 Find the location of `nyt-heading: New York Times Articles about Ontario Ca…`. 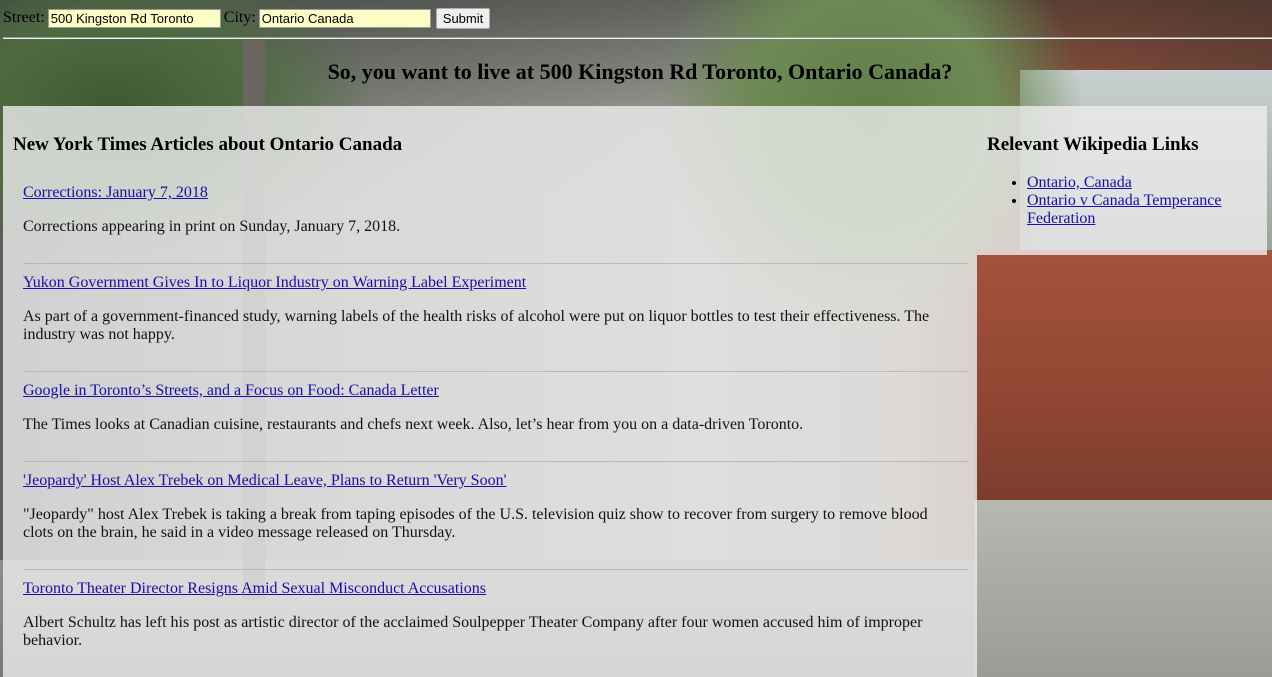

nyt-heading: New York Times Articles about Ontario Ca… is located at coordinates (208, 144).